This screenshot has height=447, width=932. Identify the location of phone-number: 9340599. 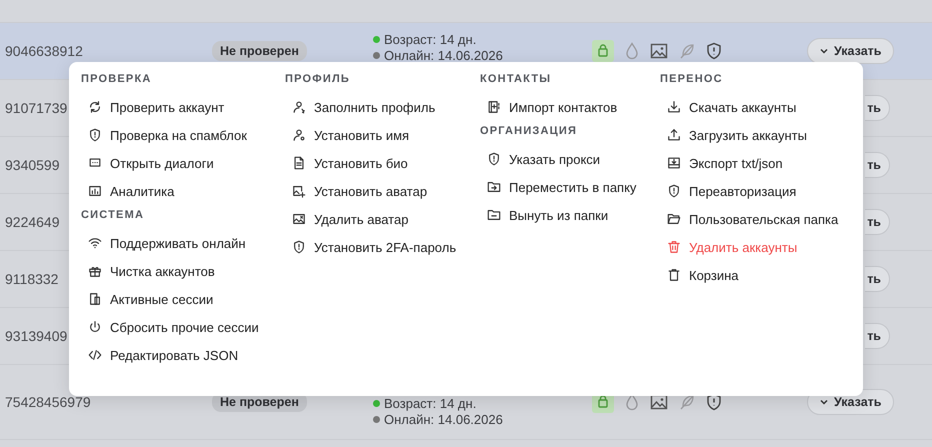
(32, 165).